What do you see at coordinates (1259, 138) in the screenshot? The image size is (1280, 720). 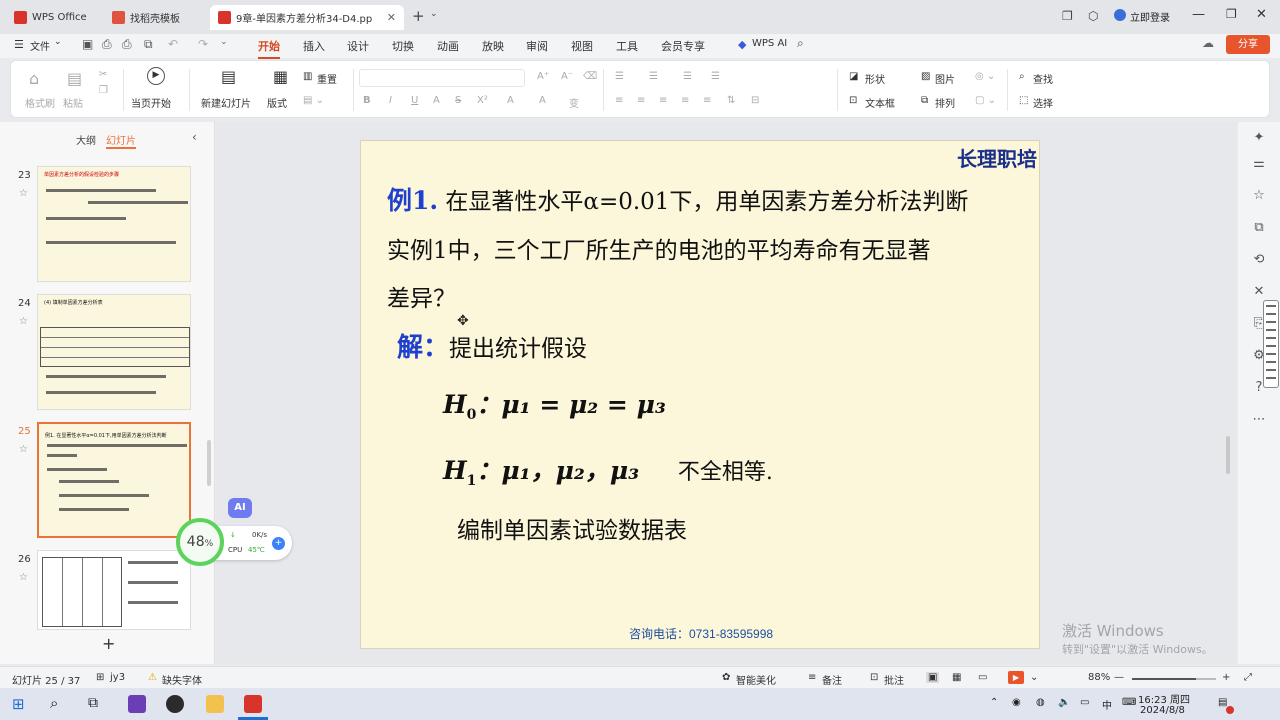 I see `wand-icon: ✦` at bounding box center [1259, 138].